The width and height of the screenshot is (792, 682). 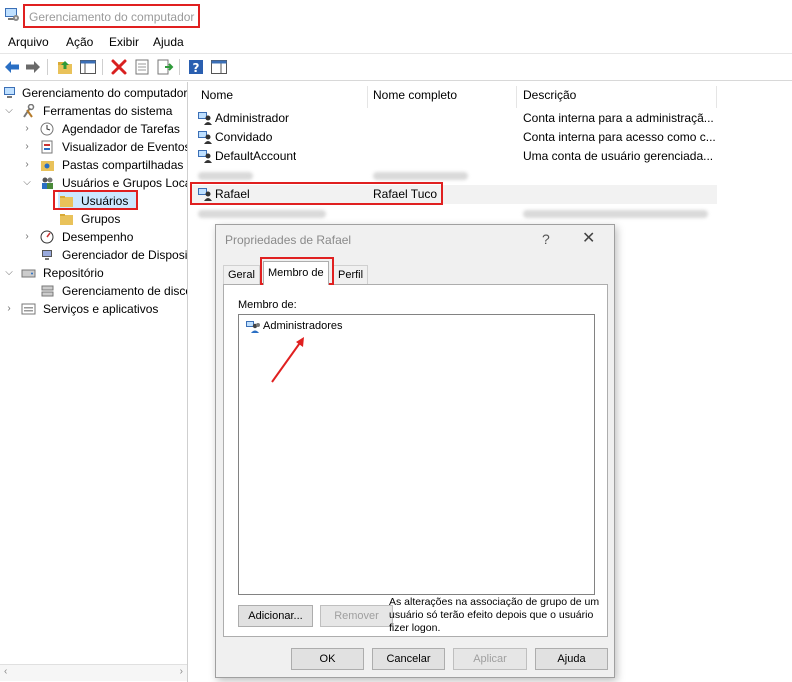 I want to click on scroll-right-icon: ›, so click(x=181, y=671).